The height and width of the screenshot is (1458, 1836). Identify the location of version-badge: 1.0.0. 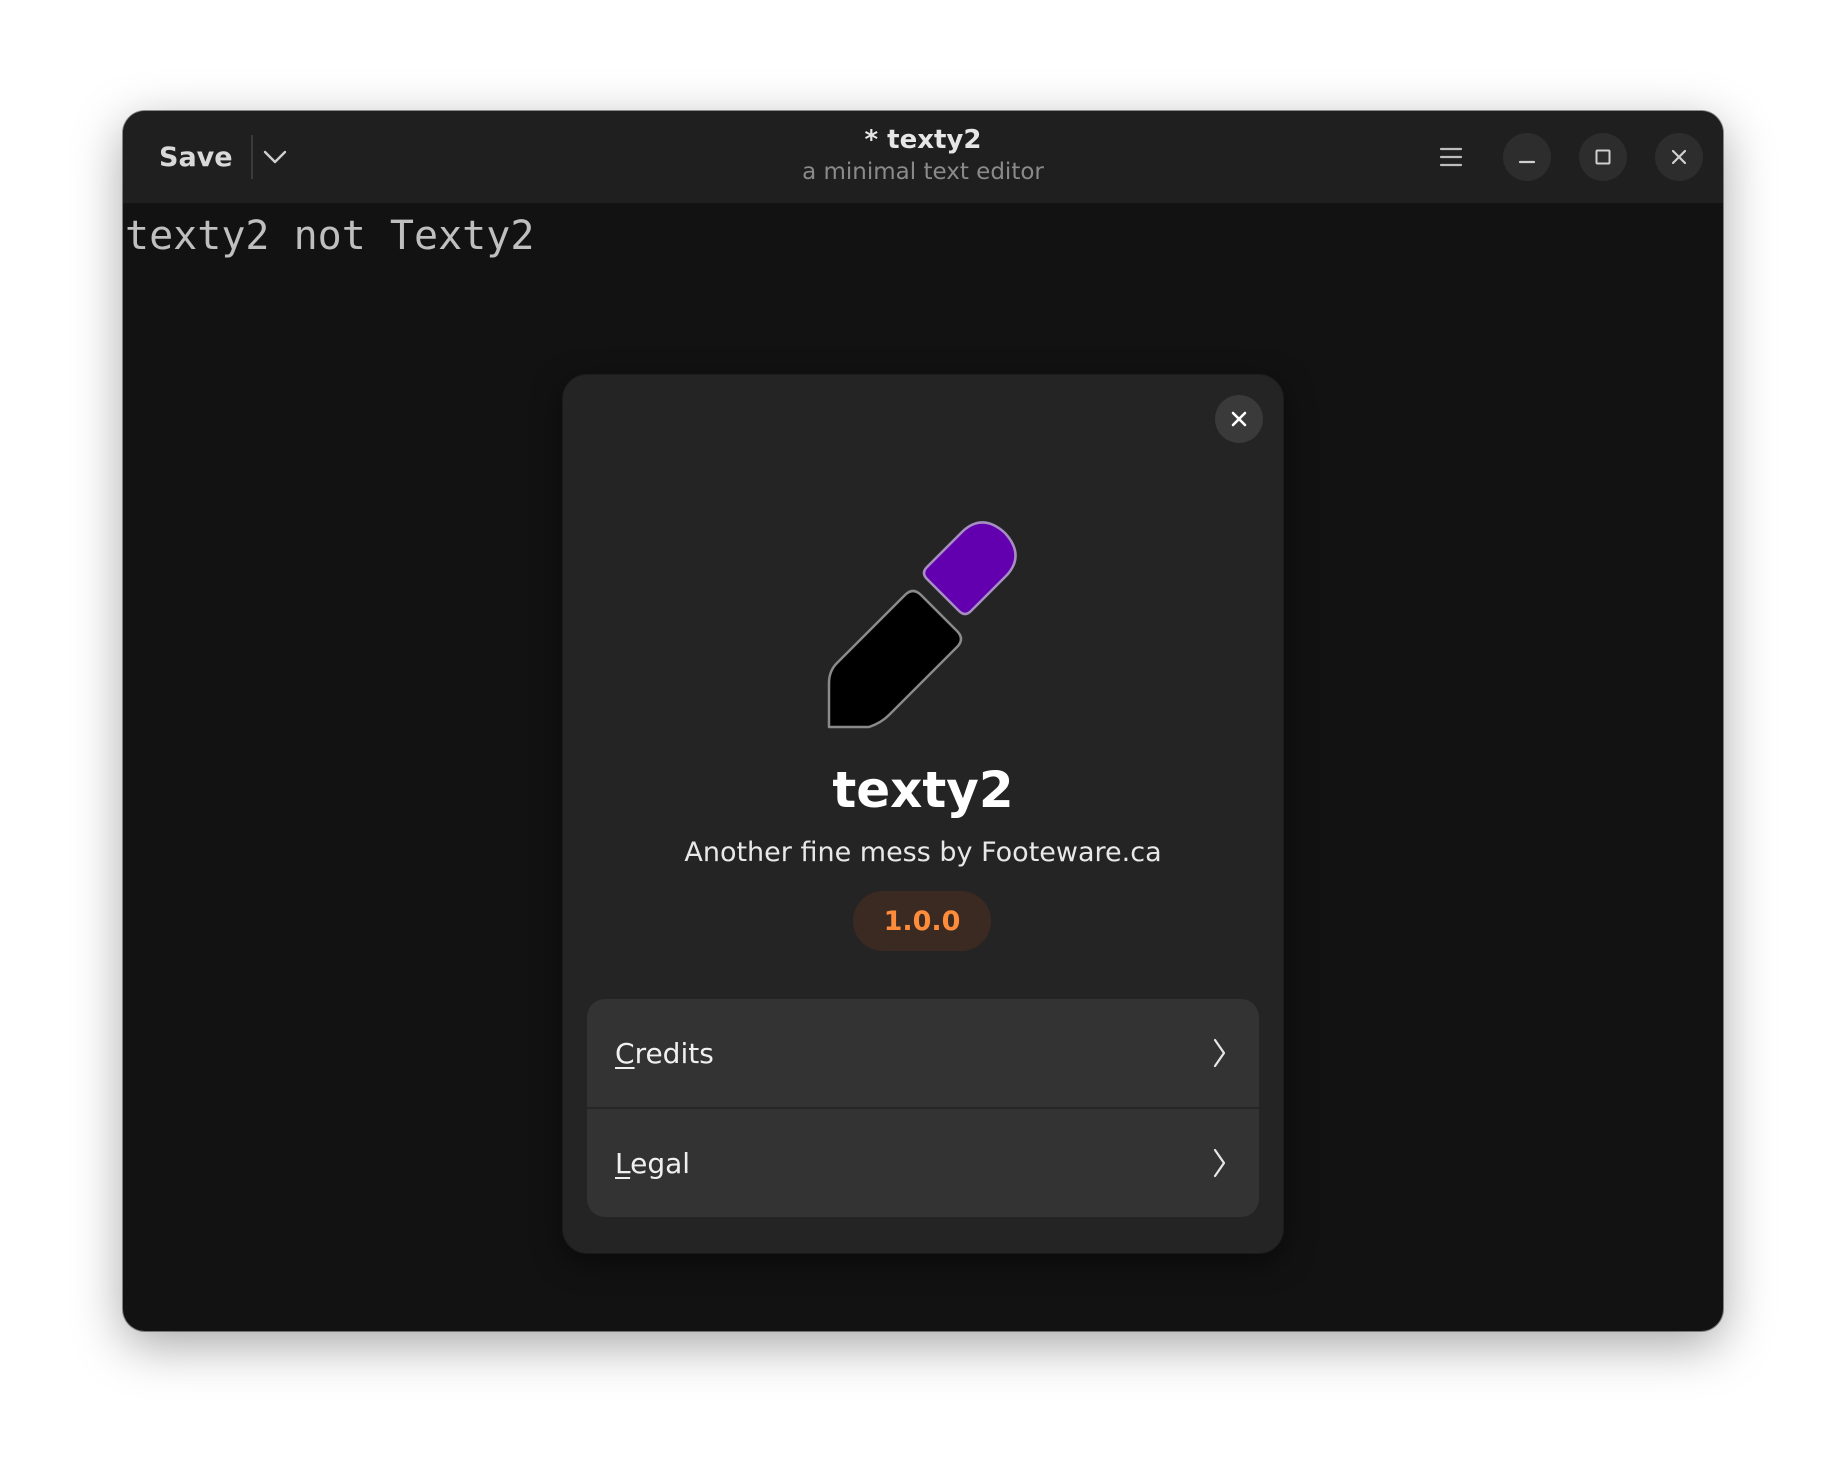
(922, 921).